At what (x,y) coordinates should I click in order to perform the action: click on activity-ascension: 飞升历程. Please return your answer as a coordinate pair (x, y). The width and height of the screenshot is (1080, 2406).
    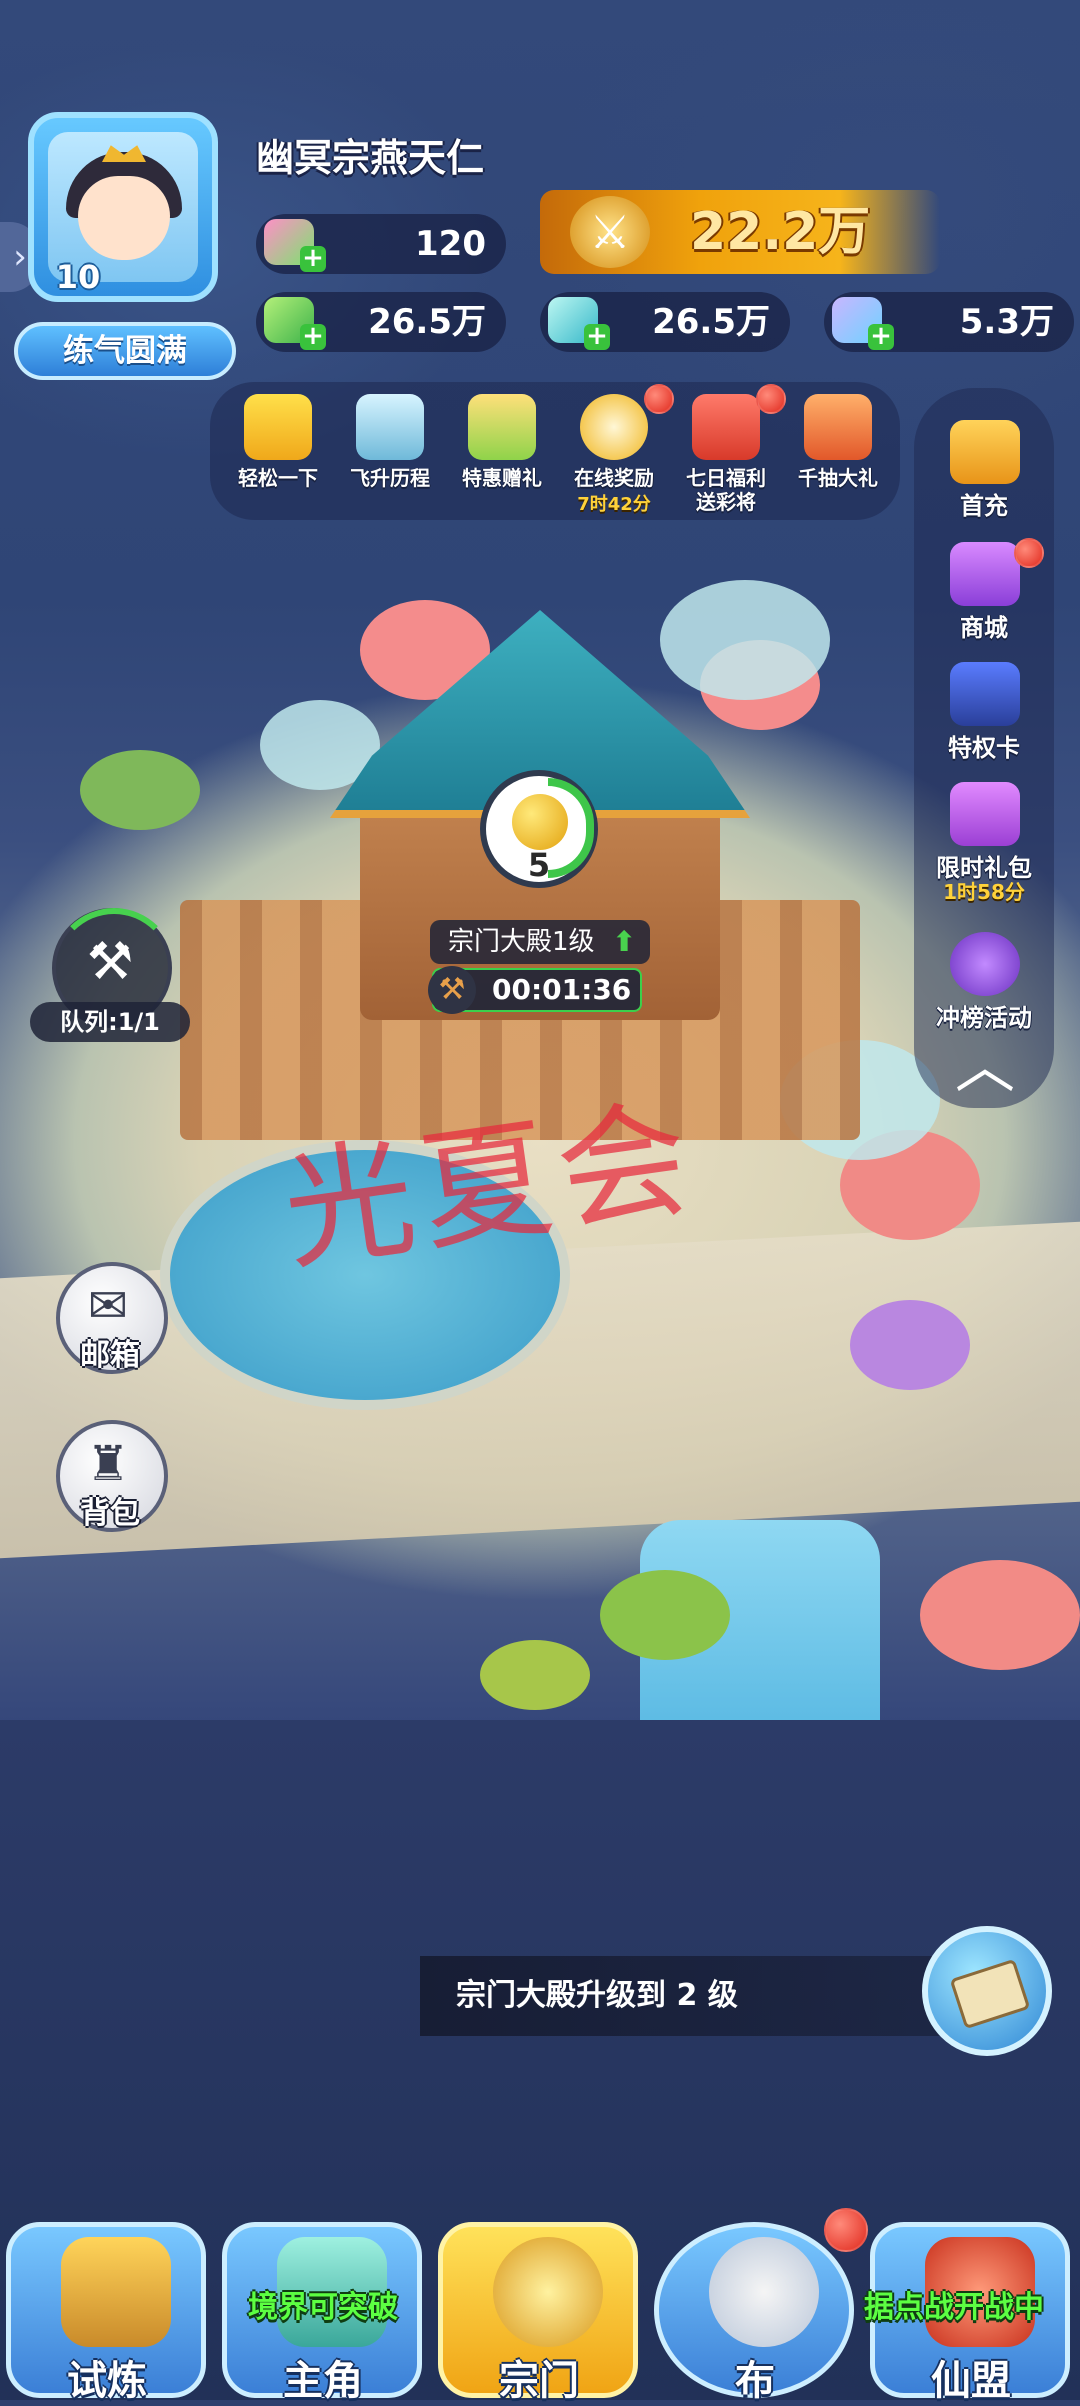
    Looking at the image, I should click on (390, 451).